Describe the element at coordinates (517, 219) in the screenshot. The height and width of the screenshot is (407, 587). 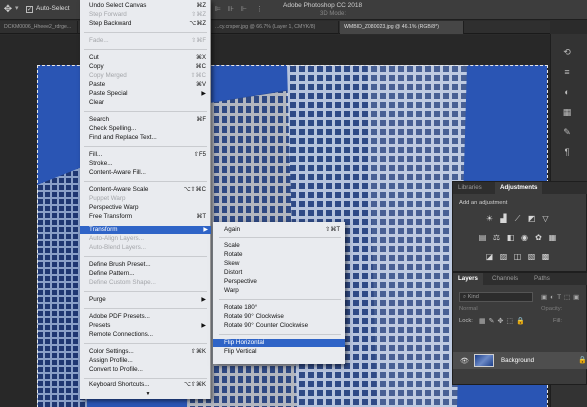
I see `curves-icon: ⟋` at that location.